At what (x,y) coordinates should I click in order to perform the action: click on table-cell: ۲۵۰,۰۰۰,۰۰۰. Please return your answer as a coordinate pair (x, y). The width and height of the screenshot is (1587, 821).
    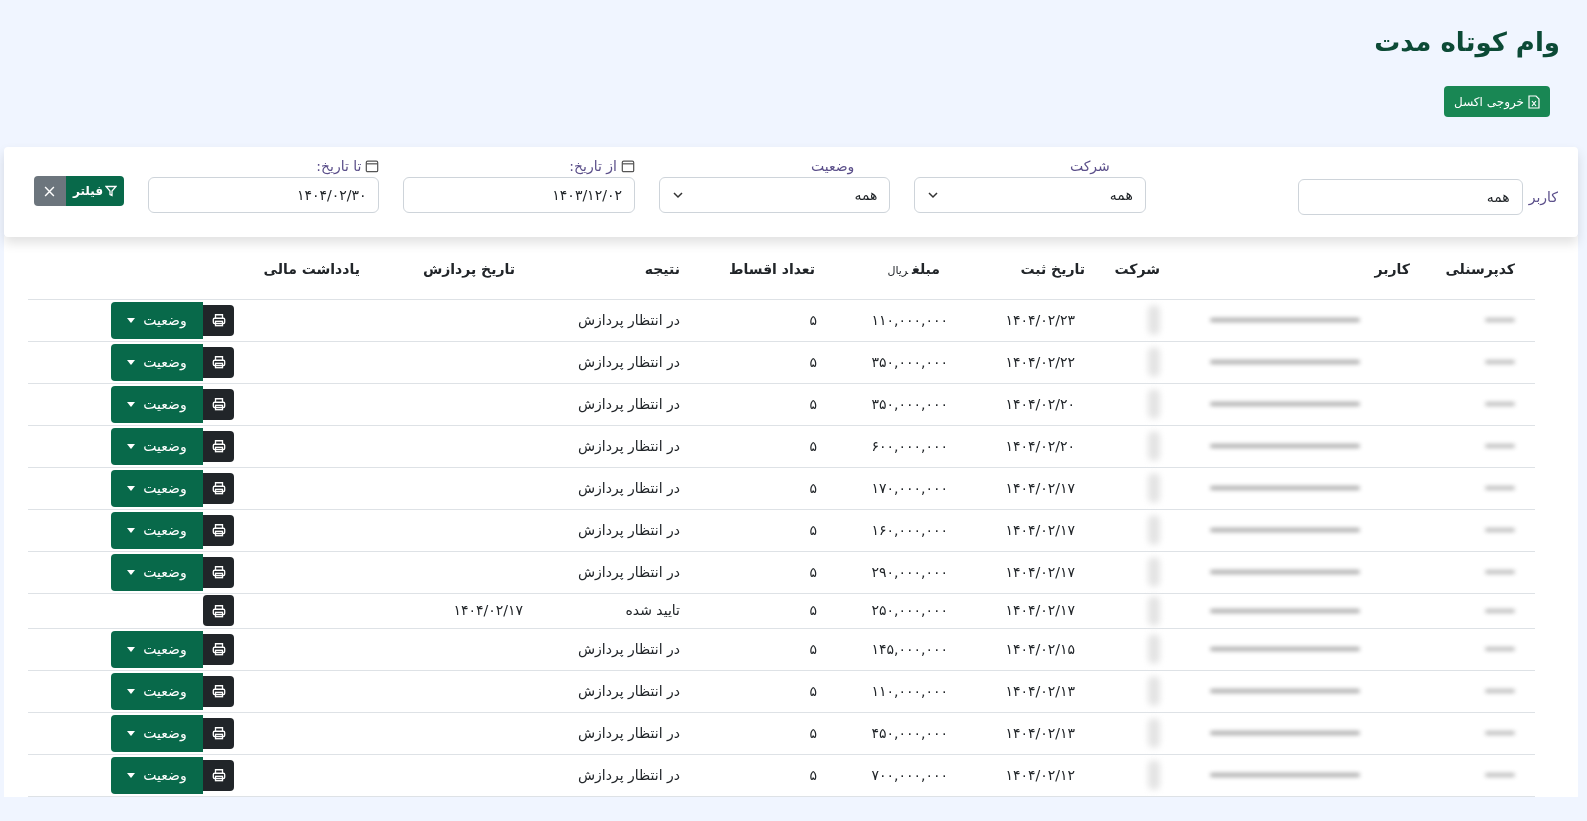
    Looking at the image, I should click on (909, 610).